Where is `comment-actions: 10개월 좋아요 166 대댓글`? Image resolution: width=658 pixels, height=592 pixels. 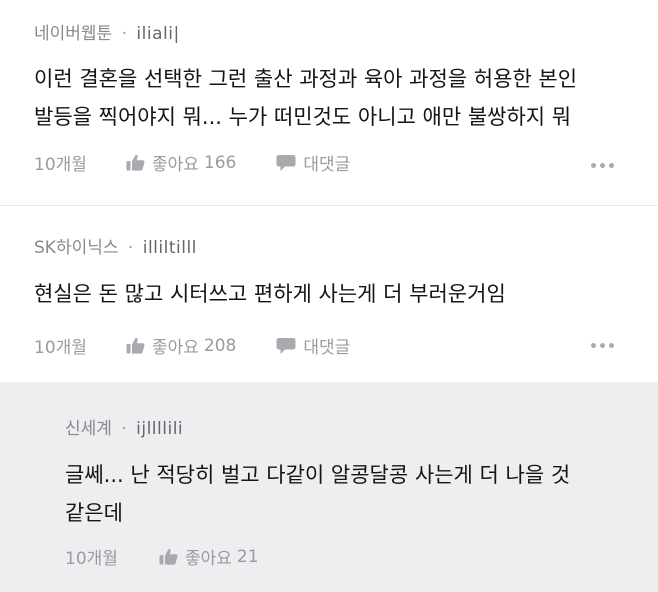 comment-actions: 10개월 좋아요 166 대댓글 is located at coordinates (192, 163).